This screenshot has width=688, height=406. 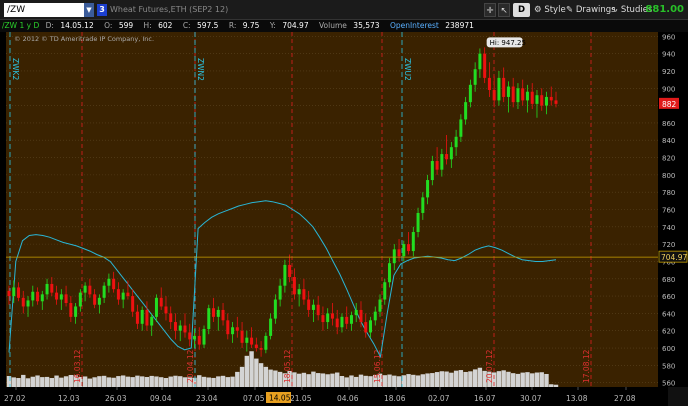 I want to click on x-tick-label: 30.07, so click(x=531, y=398).